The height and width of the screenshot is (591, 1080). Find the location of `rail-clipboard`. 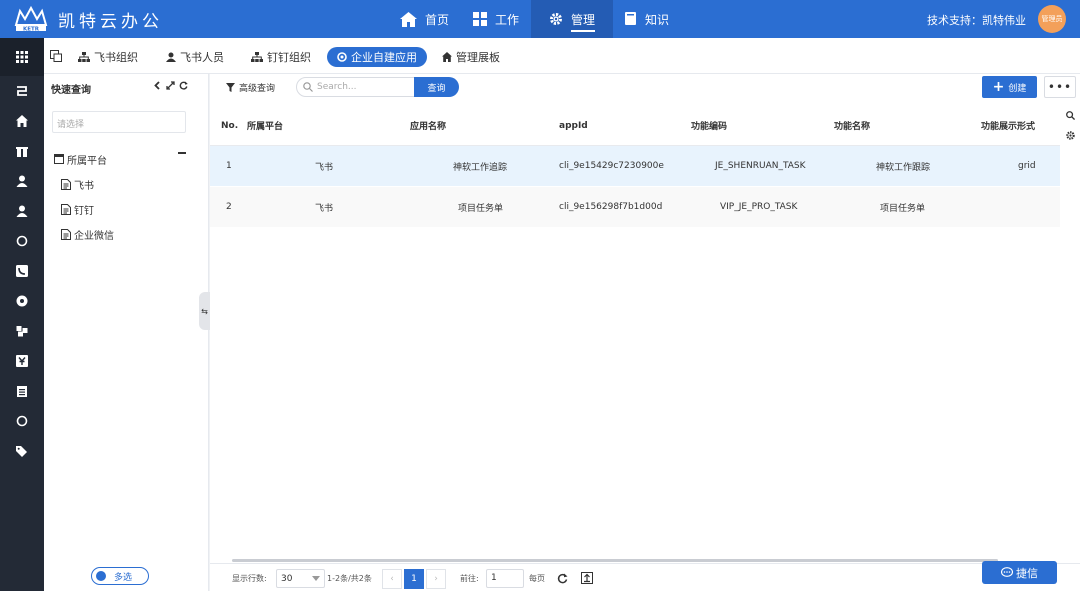

rail-clipboard is located at coordinates (22, 391).